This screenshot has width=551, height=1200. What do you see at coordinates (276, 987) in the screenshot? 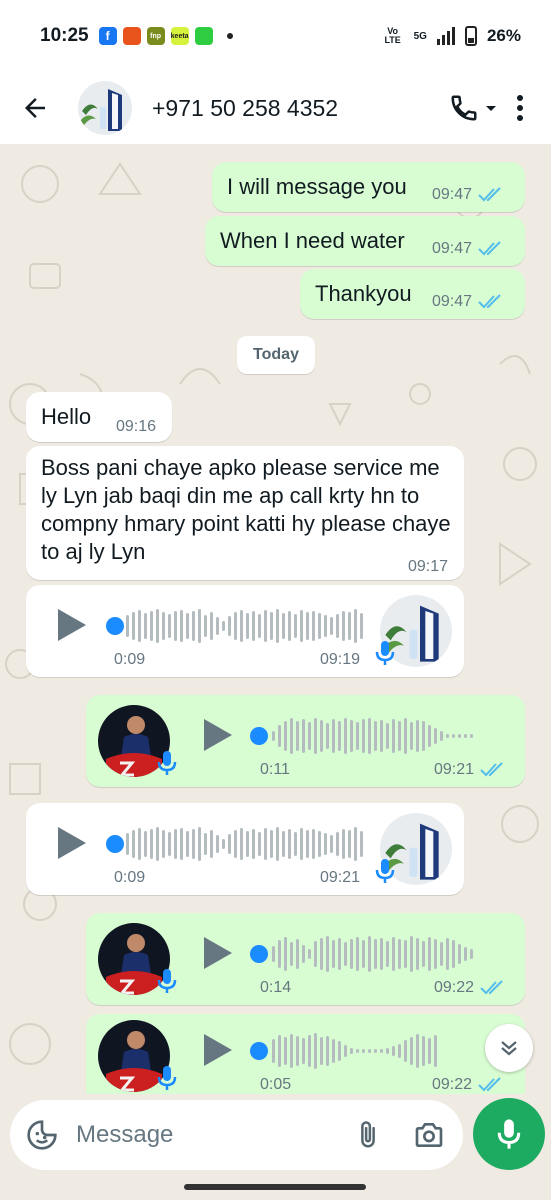
I see `voice-duration: 0:14` at bounding box center [276, 987].